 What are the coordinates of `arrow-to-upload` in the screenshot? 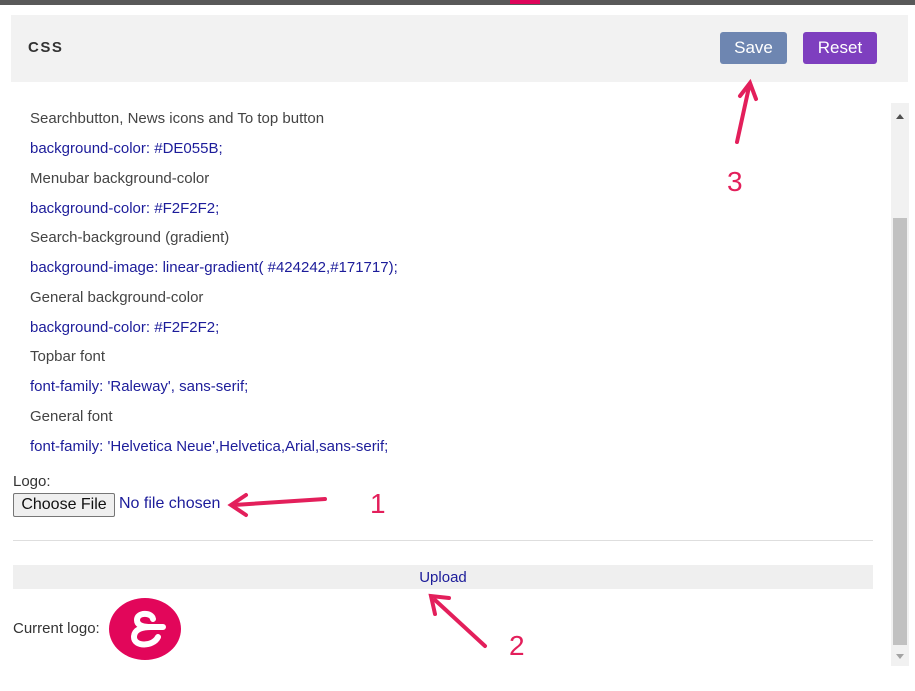 It's located at (460, 623).